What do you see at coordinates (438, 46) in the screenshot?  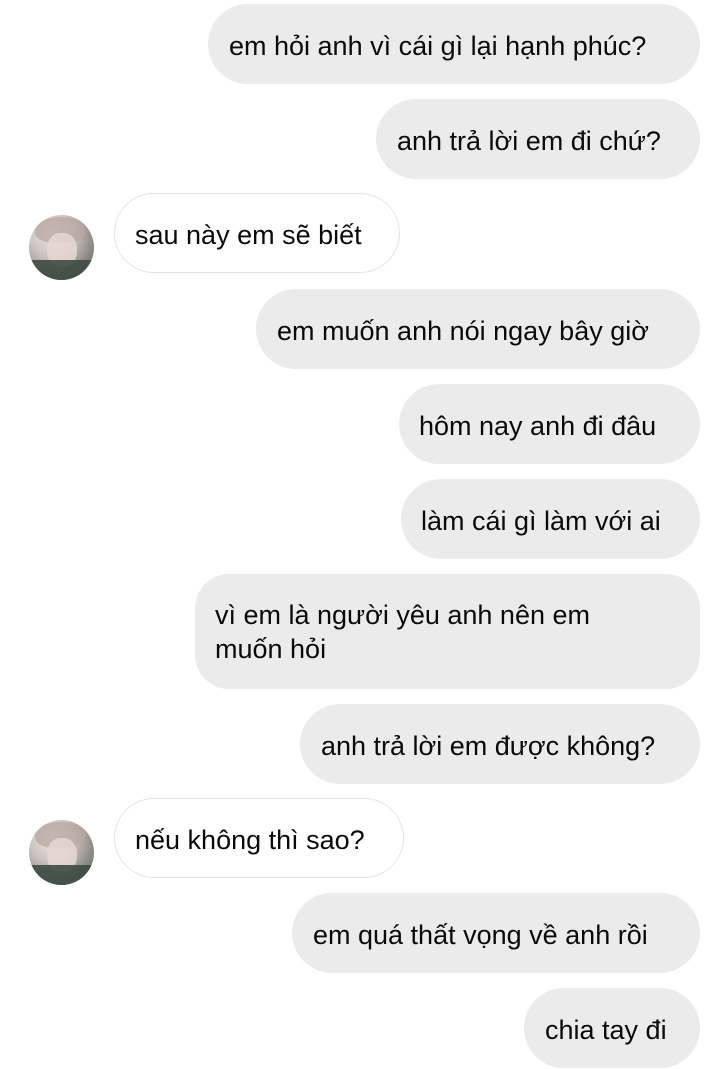 I see `message-text: em hỏi anh vì cái gì lại hạnh phúc?` at bounding box center [438, 46].